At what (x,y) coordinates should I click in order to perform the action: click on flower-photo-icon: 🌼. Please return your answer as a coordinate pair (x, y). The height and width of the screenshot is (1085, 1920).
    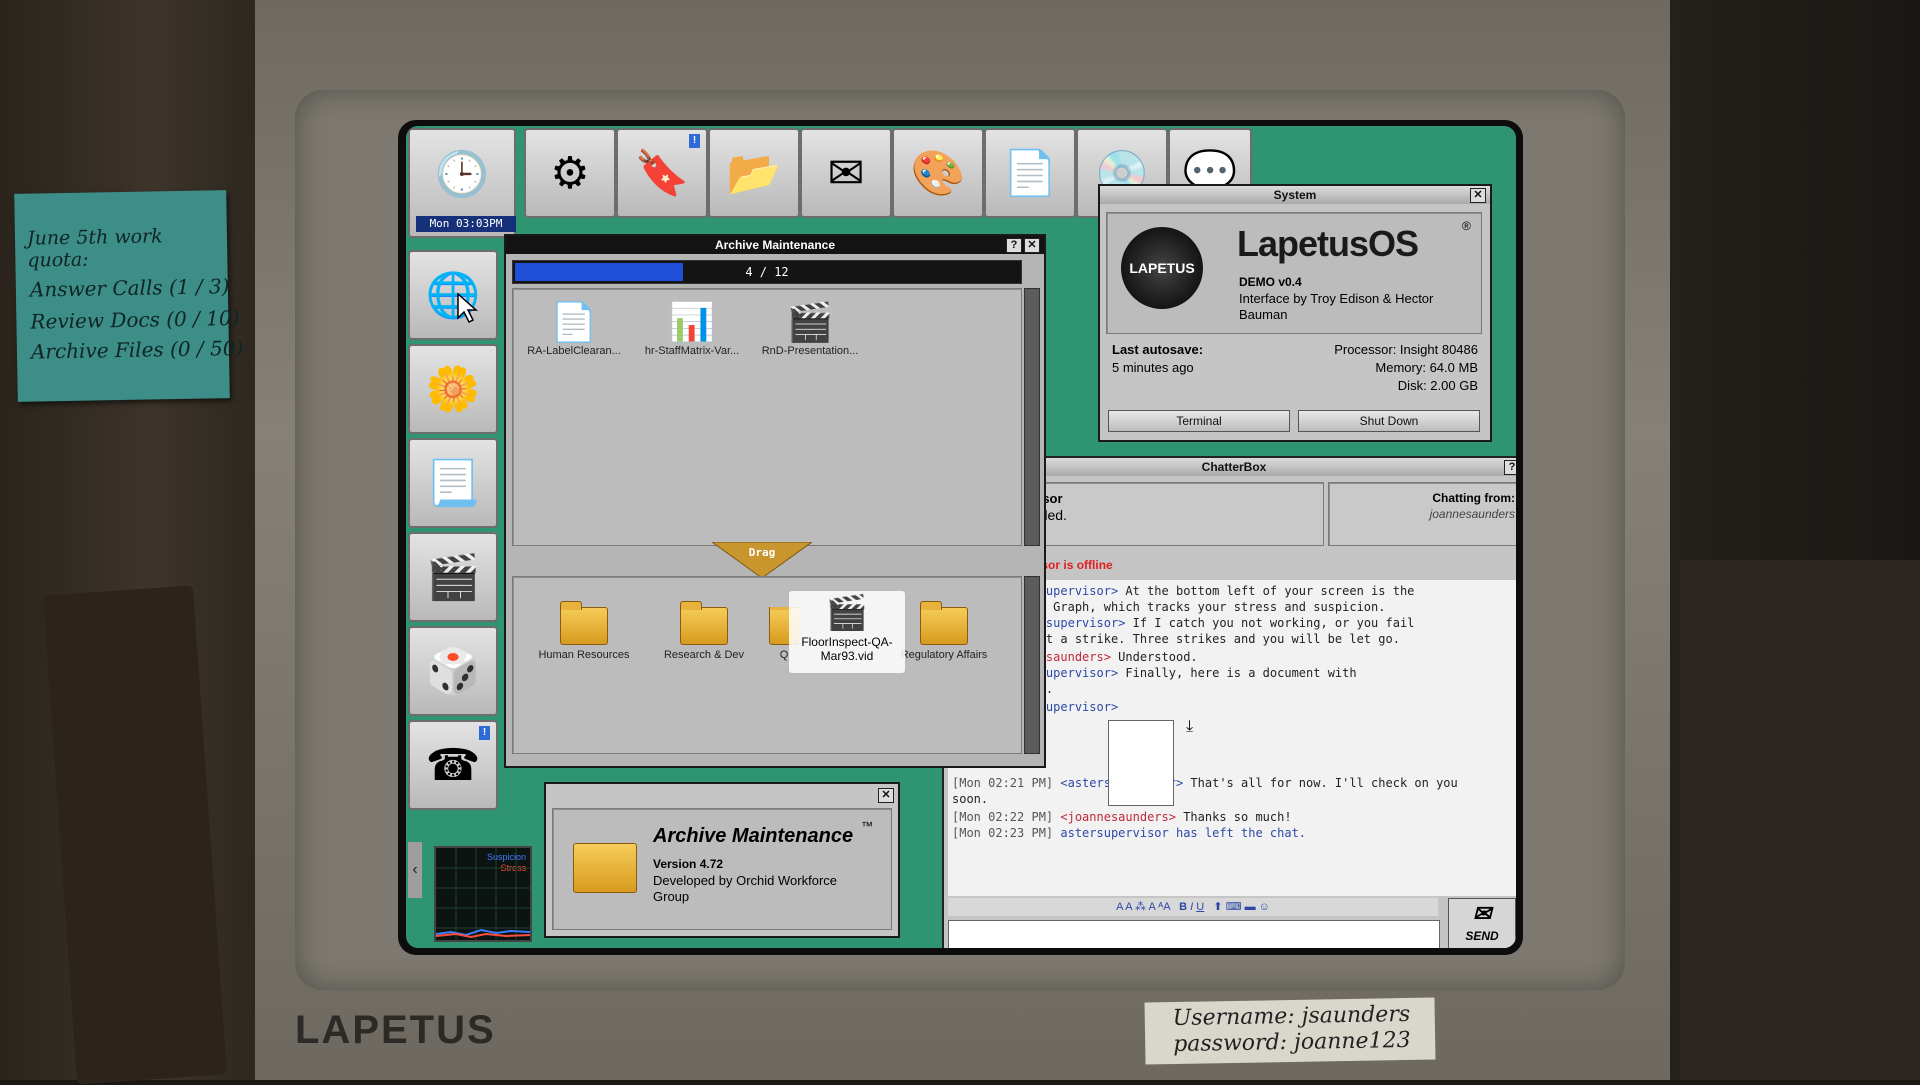
    Looking at the image, I should click on (453, 389).